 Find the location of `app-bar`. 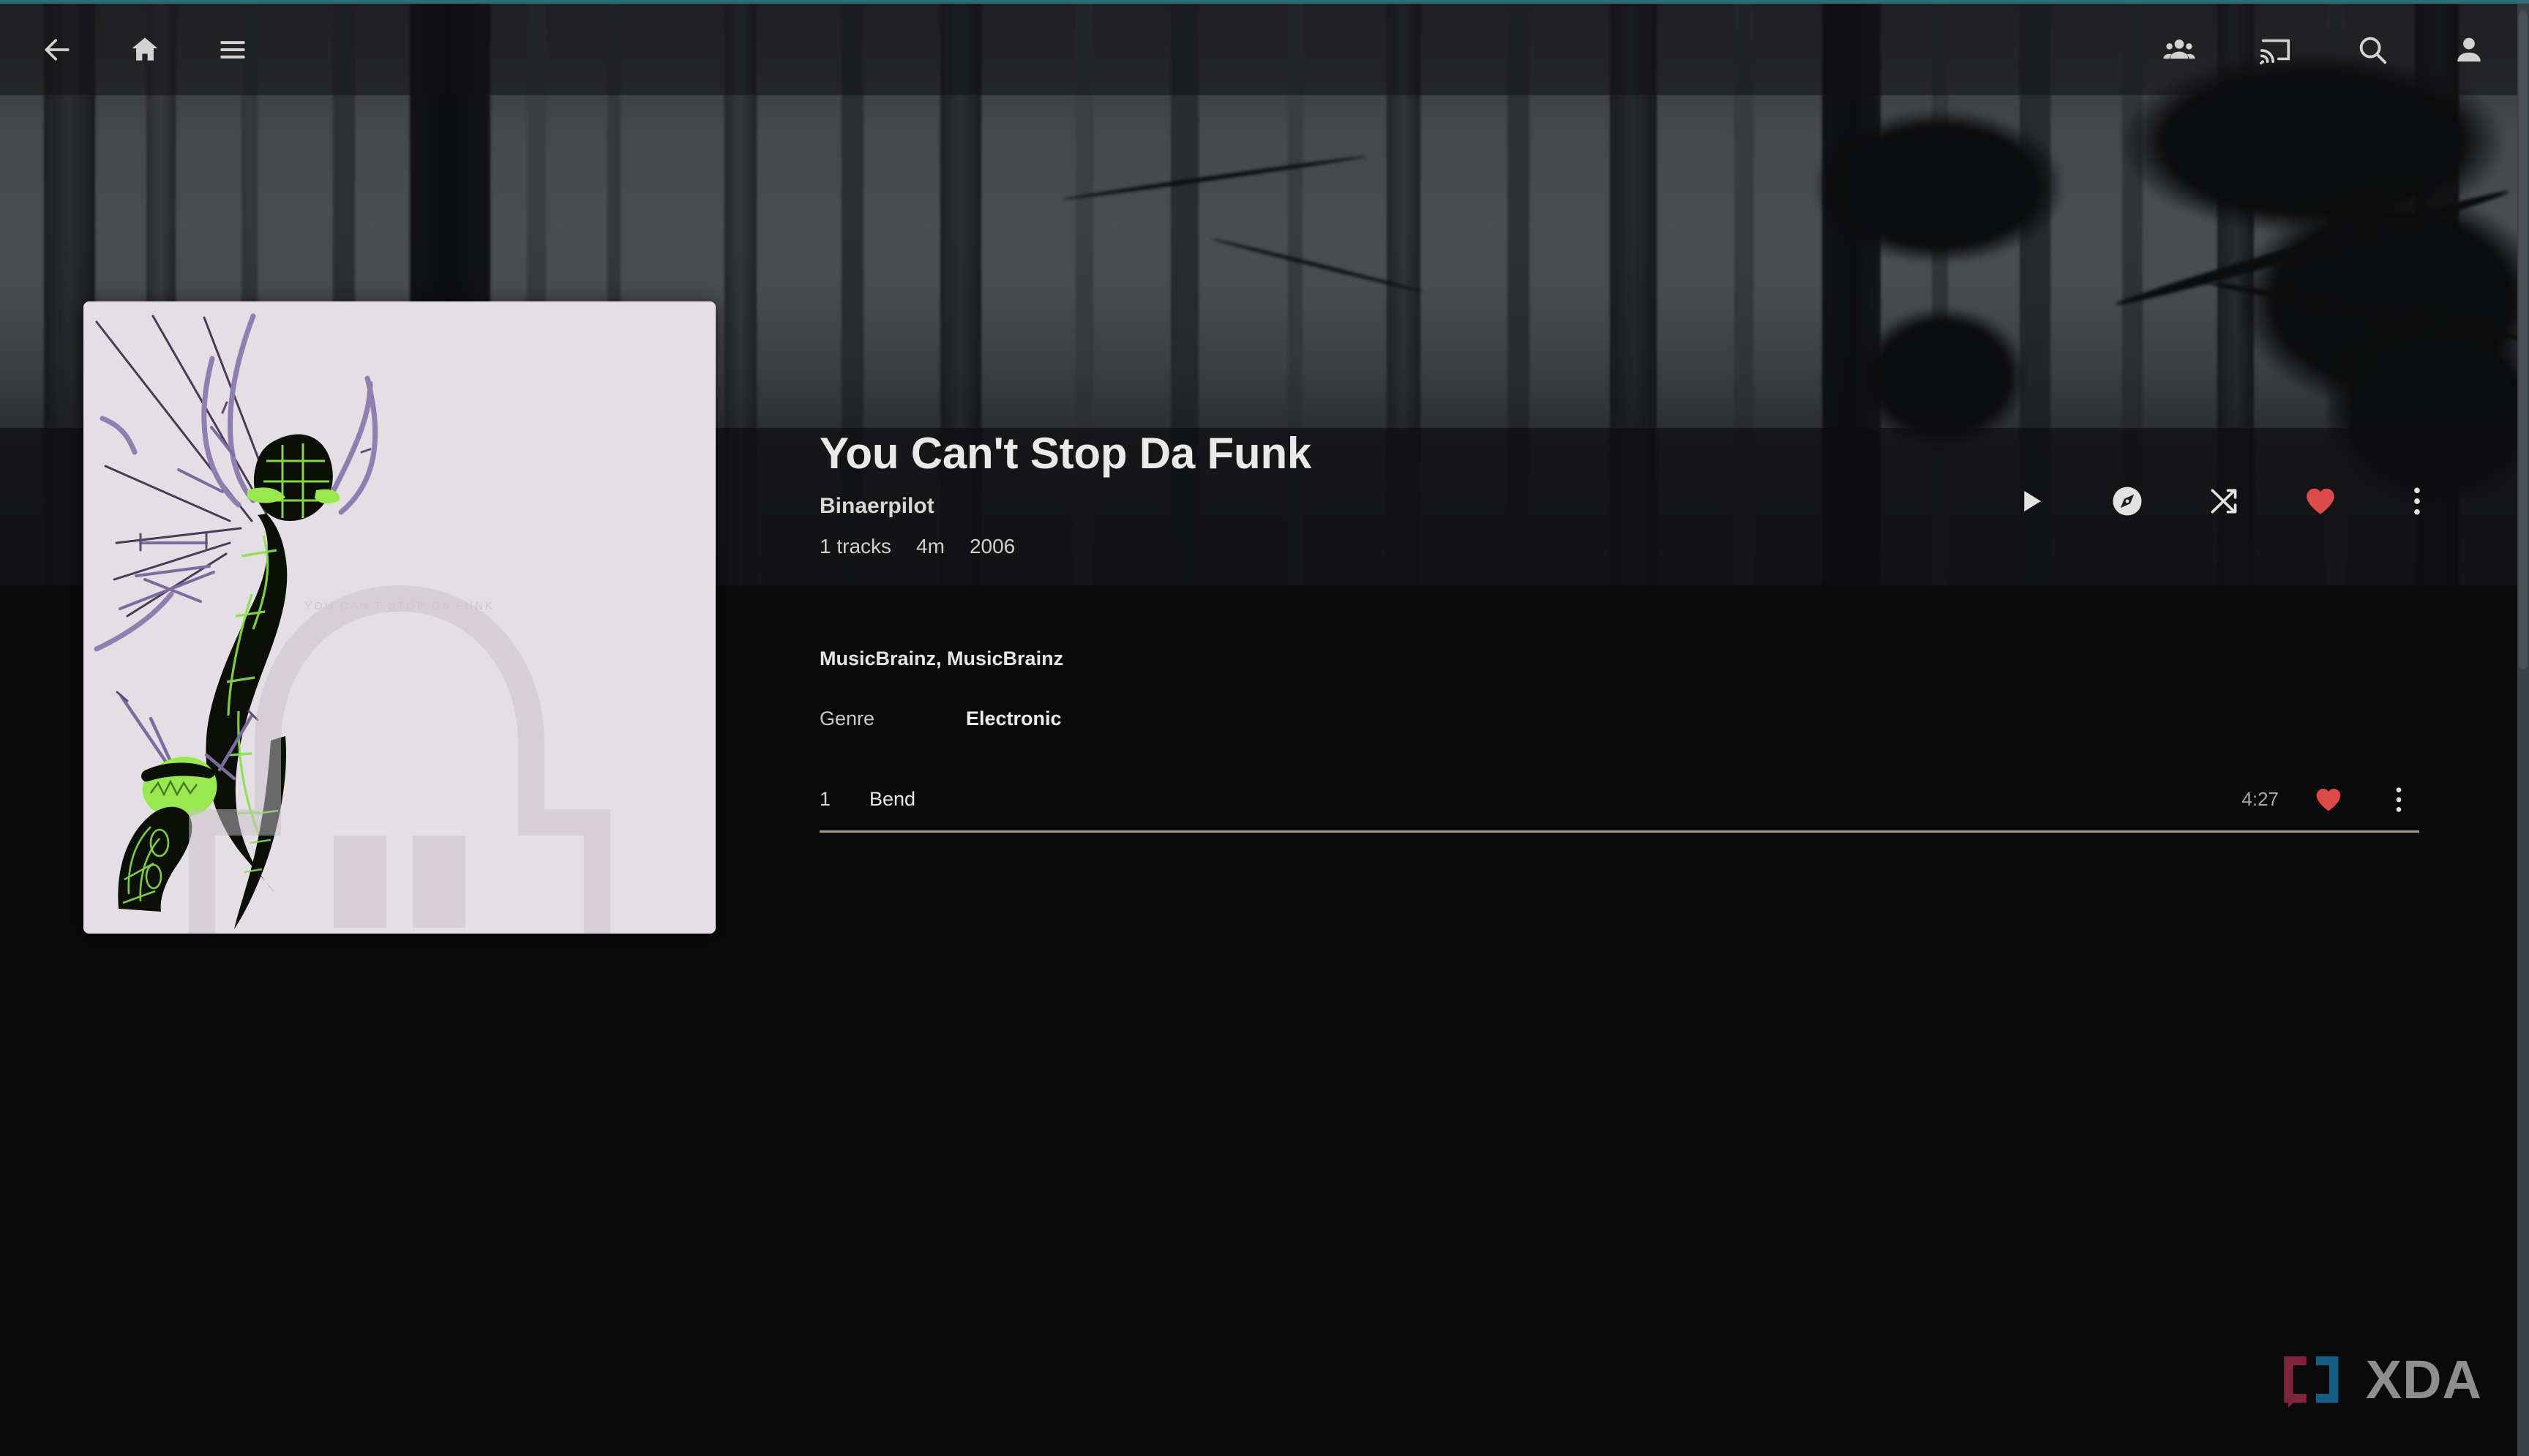

app-bar is located at coordinates (1264, 49).